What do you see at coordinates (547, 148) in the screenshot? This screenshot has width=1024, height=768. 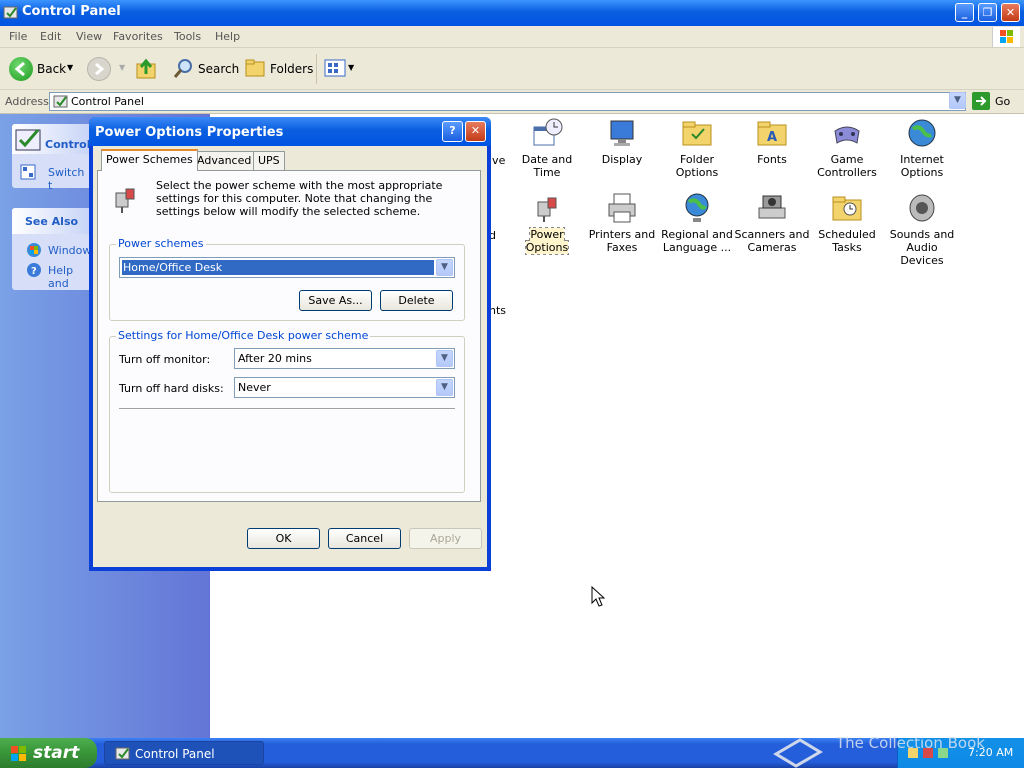 I see `icon-date-and-time: Date and Time` at bounding box center [547, 148].